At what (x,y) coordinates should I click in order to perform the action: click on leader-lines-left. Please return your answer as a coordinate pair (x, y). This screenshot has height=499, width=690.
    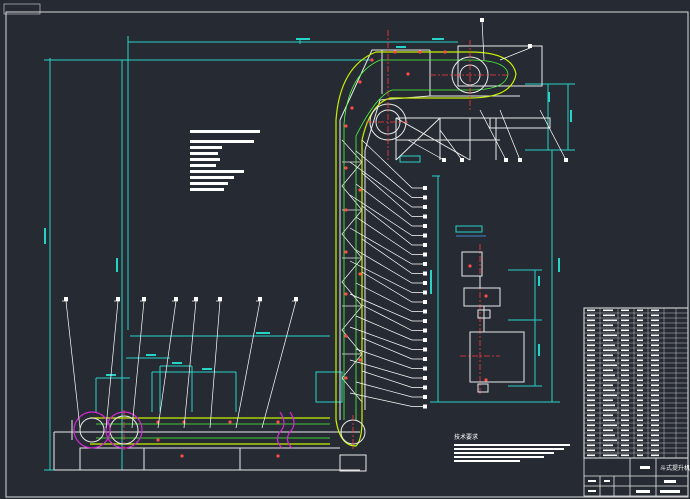
    Looking at the image, I should click on (180, 364).